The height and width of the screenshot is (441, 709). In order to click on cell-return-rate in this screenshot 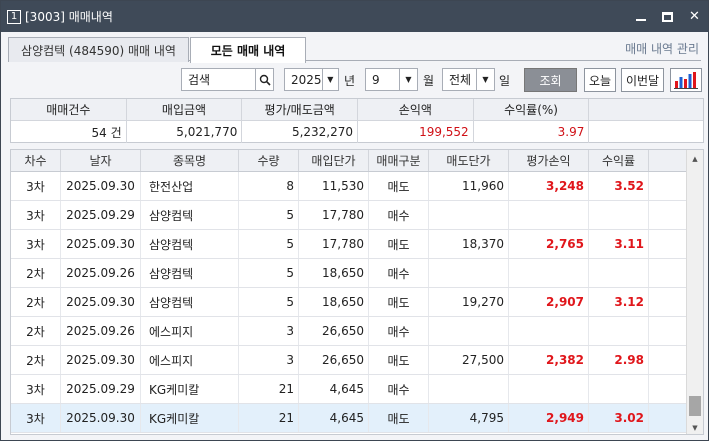, I will do `click(619, 273)`.